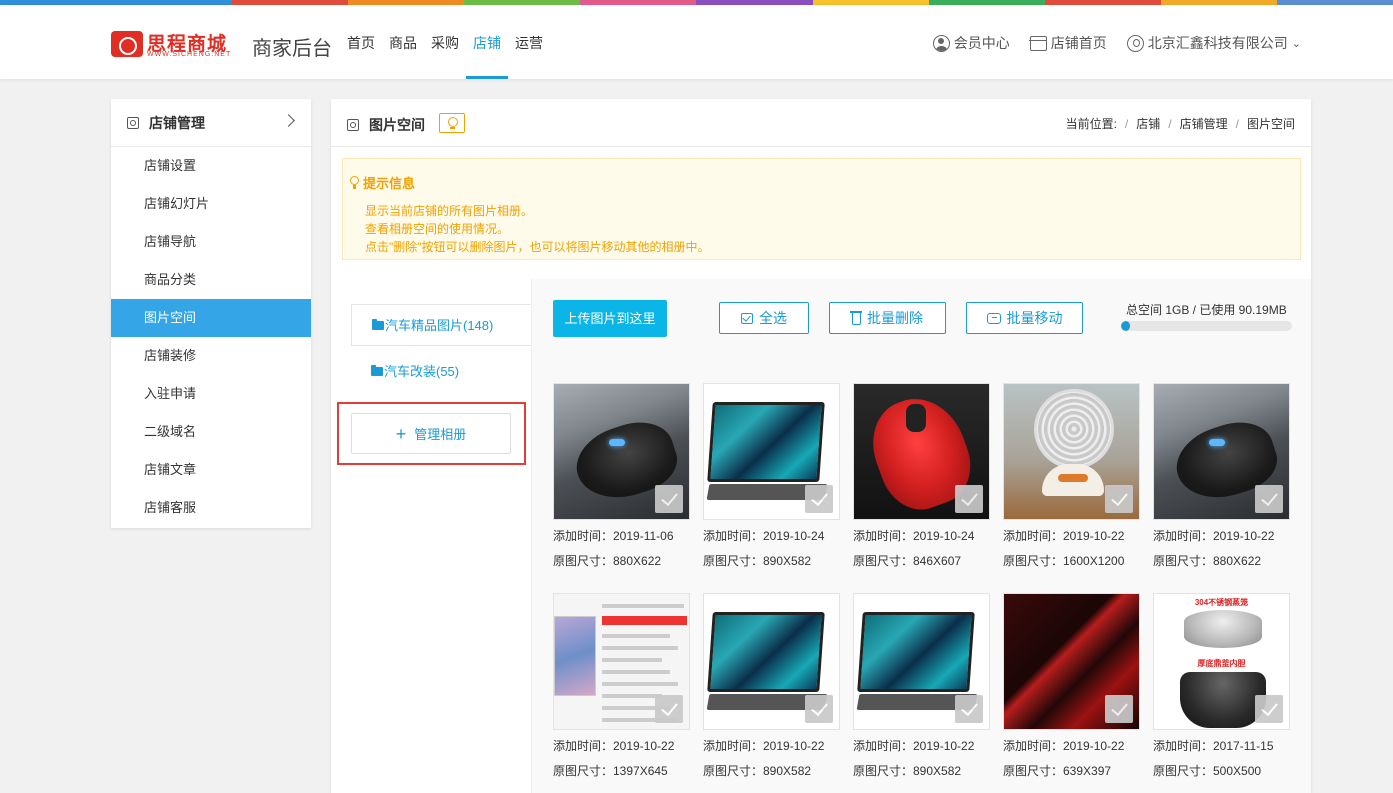 The height and width of the screenshot is (793, 1393). Describe the element at coordinates (431, 433) in the screenshot. I see `manage-album-button: + 管理相册` at that location.